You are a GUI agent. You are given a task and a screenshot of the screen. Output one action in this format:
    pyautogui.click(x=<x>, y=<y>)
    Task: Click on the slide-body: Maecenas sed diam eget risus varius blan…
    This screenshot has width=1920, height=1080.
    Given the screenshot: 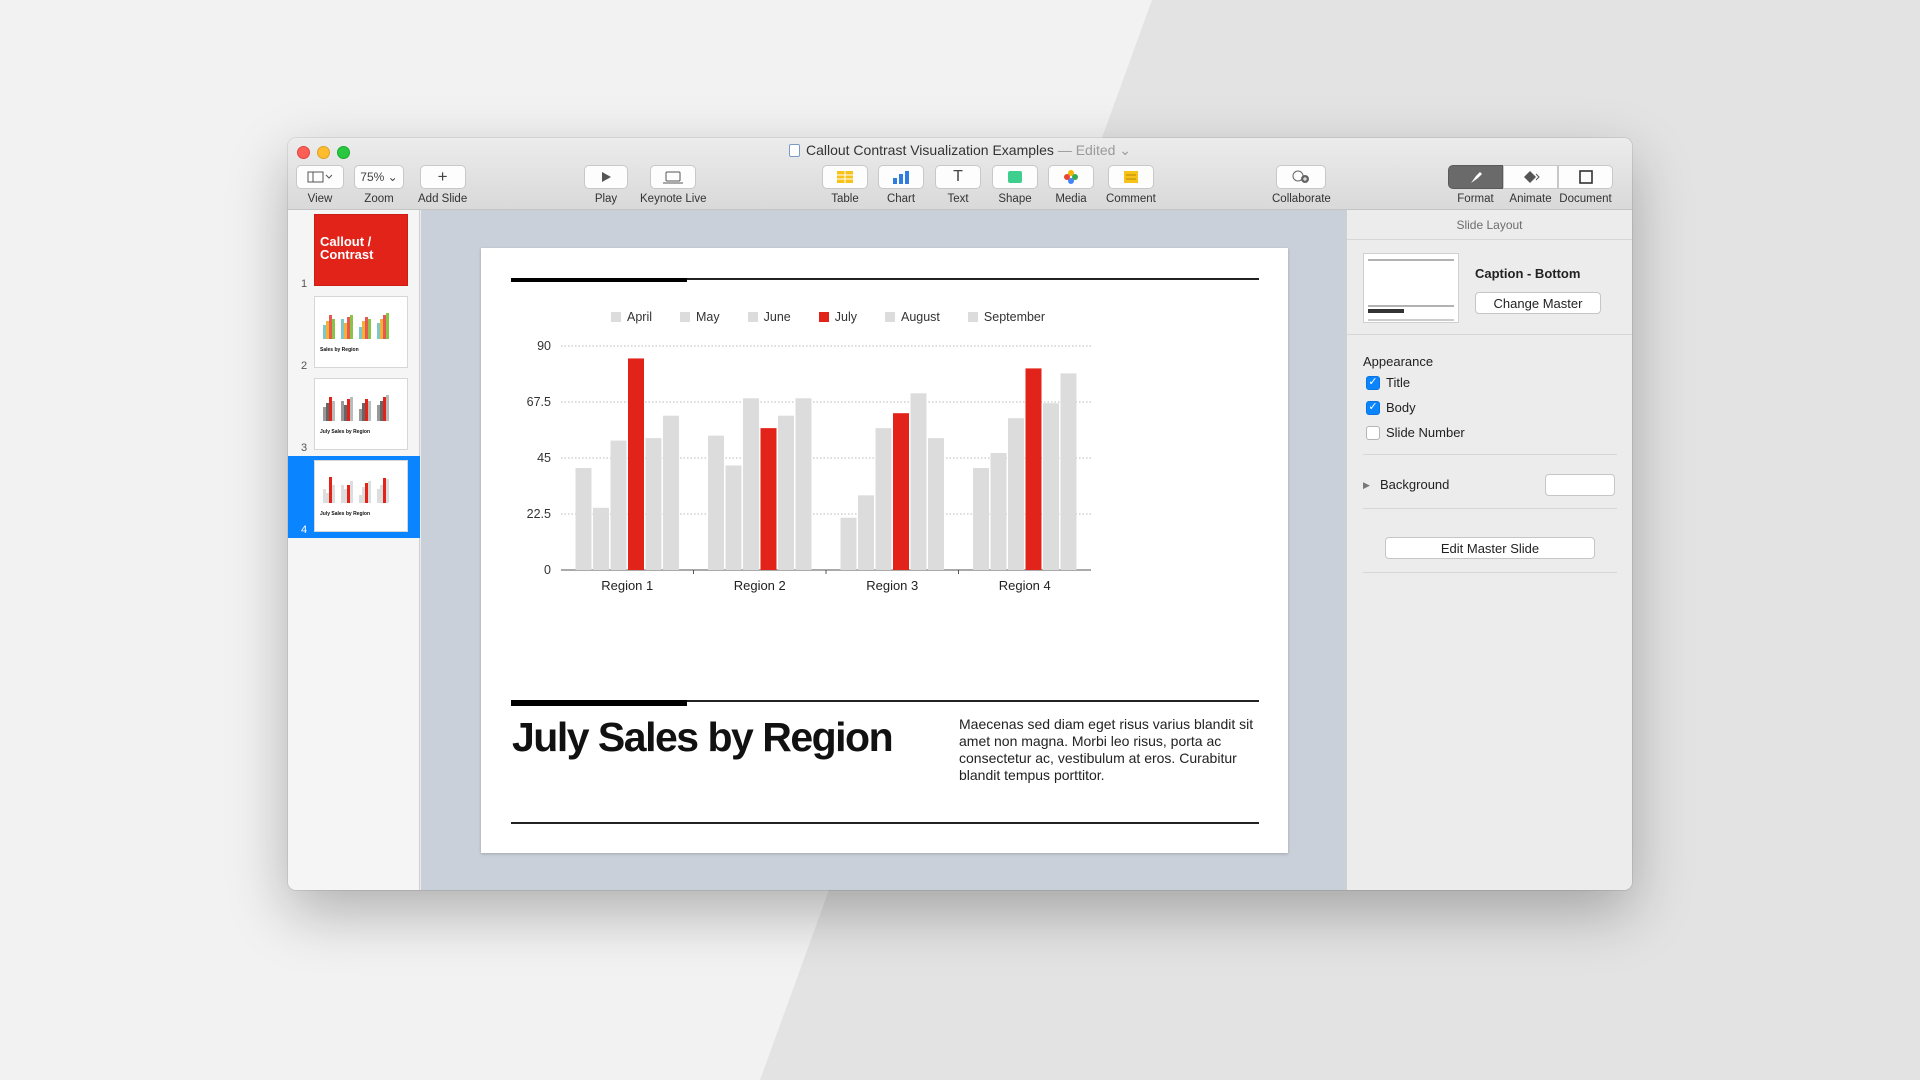 What is the action you would take?
    pyautogui.click(x=1109, y=750)
    